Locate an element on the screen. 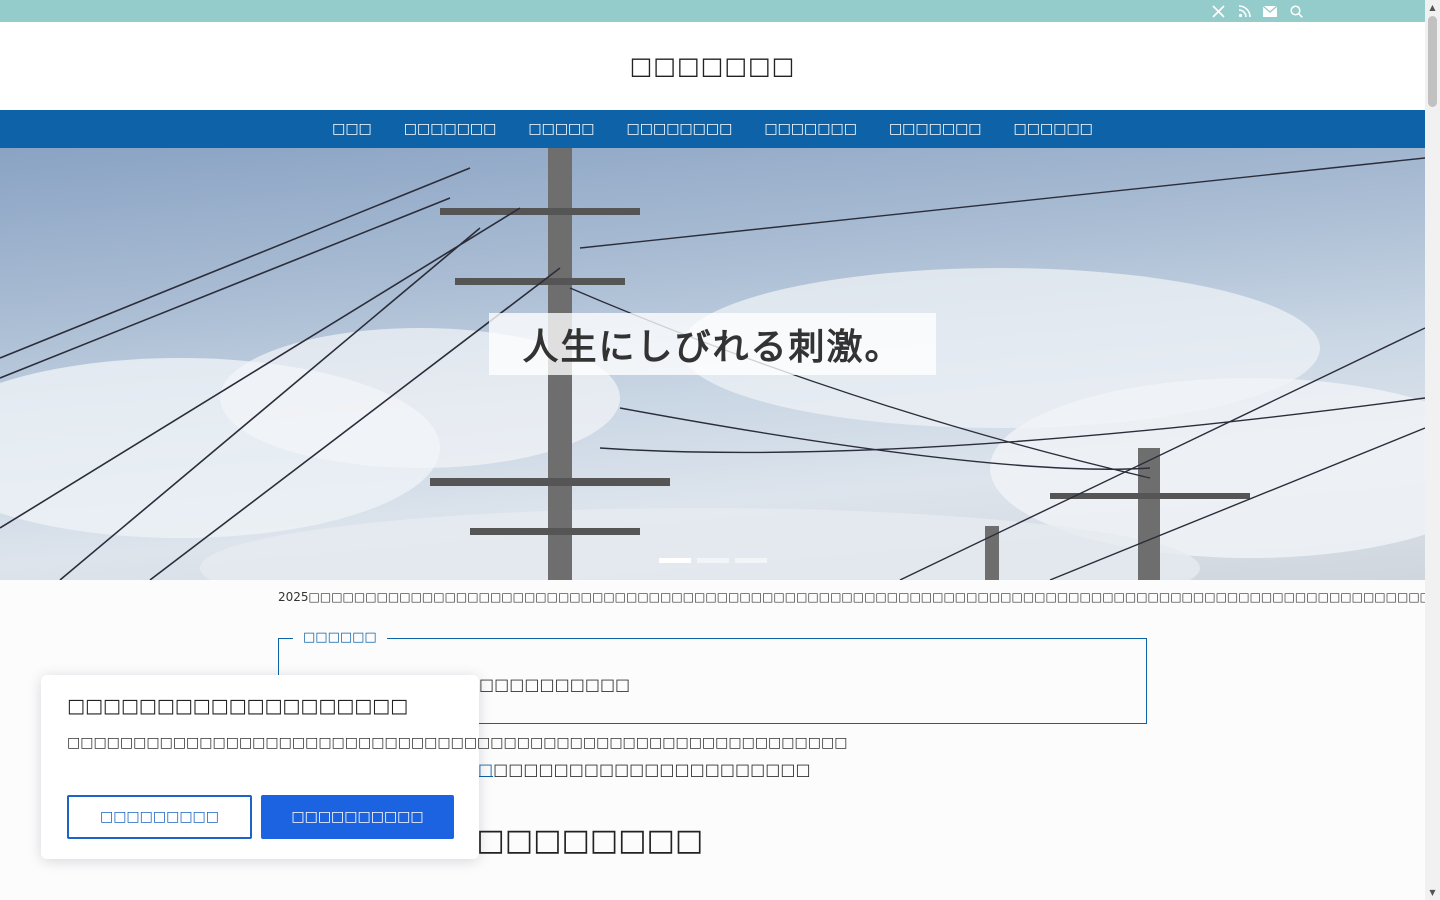 The height and width of the screenshot is (900, 1440). scroll-up-arrow-icon: ▲ is located at coordinates (1432, 7).